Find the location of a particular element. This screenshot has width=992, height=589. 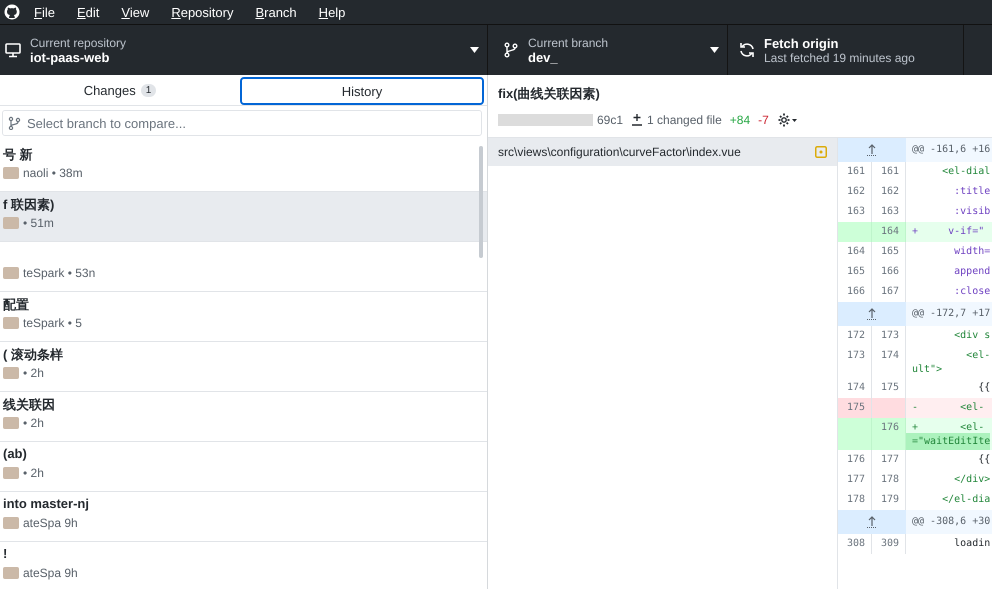

commit-title: into master-nj is located at coordinates (46, 503).